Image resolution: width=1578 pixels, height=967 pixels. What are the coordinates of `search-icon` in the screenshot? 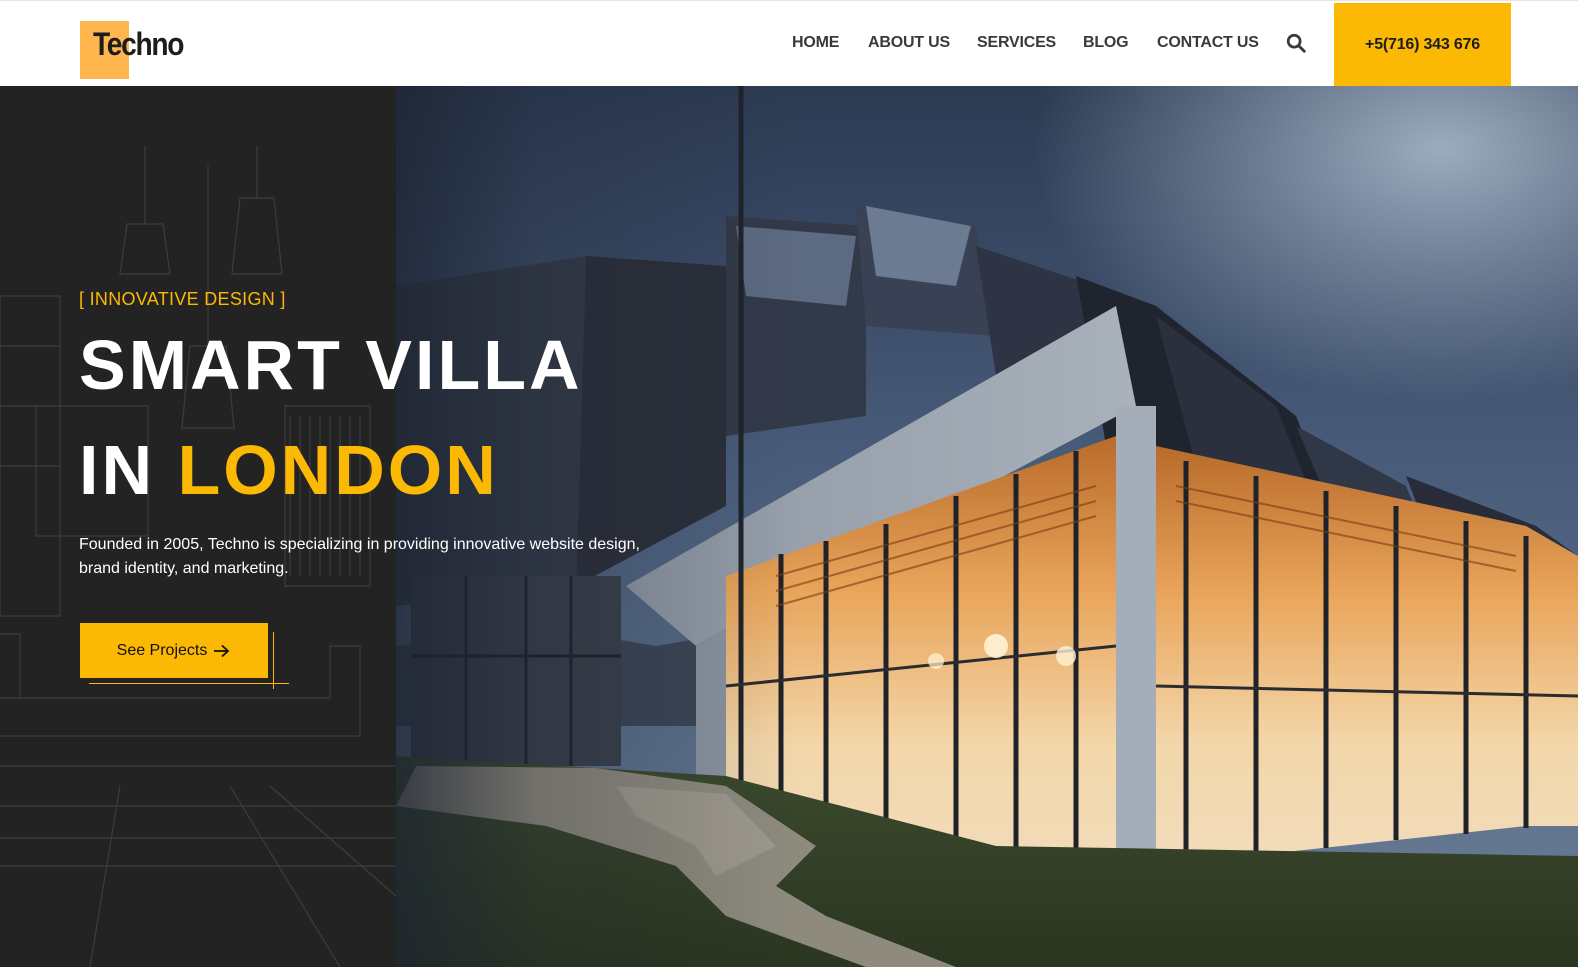 It's located at (1296, 43).